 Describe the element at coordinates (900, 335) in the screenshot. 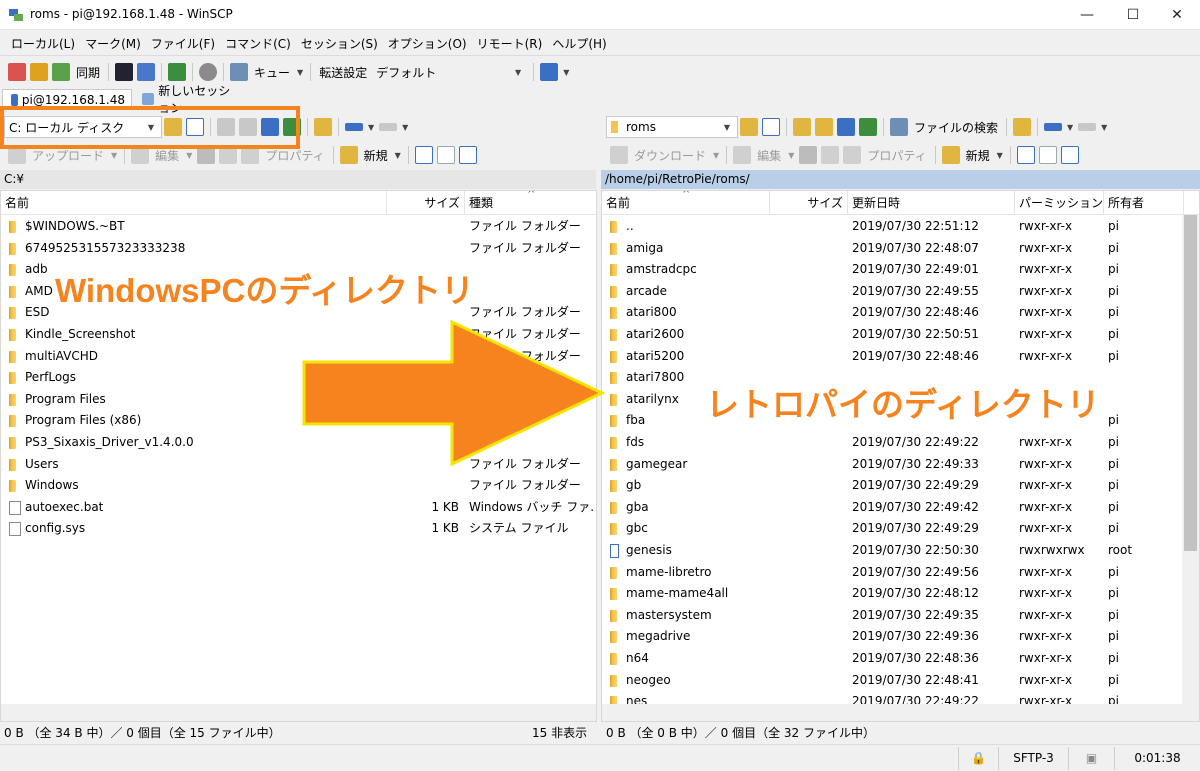

I see `table-row: atari2600 2019/07/30 22:50:51 rwxr-xr-x pi` at that location.